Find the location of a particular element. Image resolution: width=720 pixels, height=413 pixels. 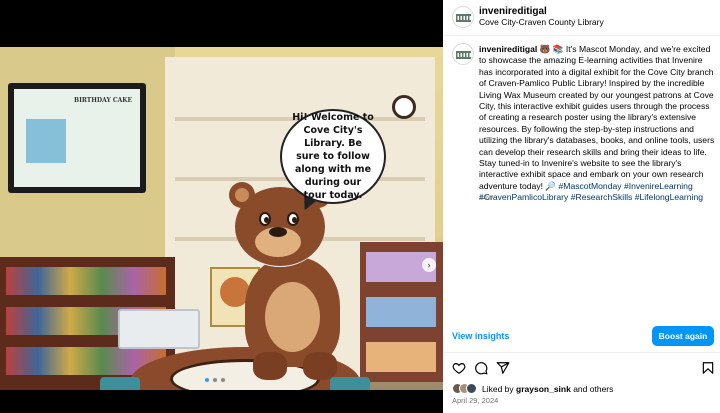

avatar is located at coordinates (463, 17).